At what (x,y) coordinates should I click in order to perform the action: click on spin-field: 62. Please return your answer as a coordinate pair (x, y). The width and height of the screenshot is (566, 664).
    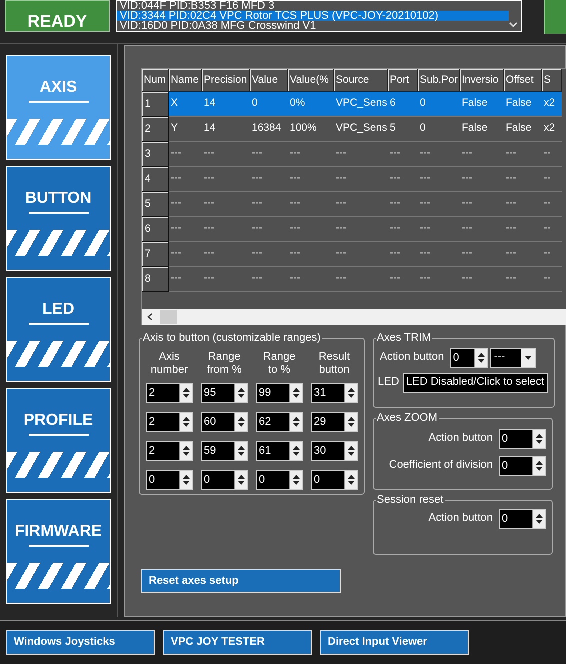
    Looking at the image, I should click on (279, 422).